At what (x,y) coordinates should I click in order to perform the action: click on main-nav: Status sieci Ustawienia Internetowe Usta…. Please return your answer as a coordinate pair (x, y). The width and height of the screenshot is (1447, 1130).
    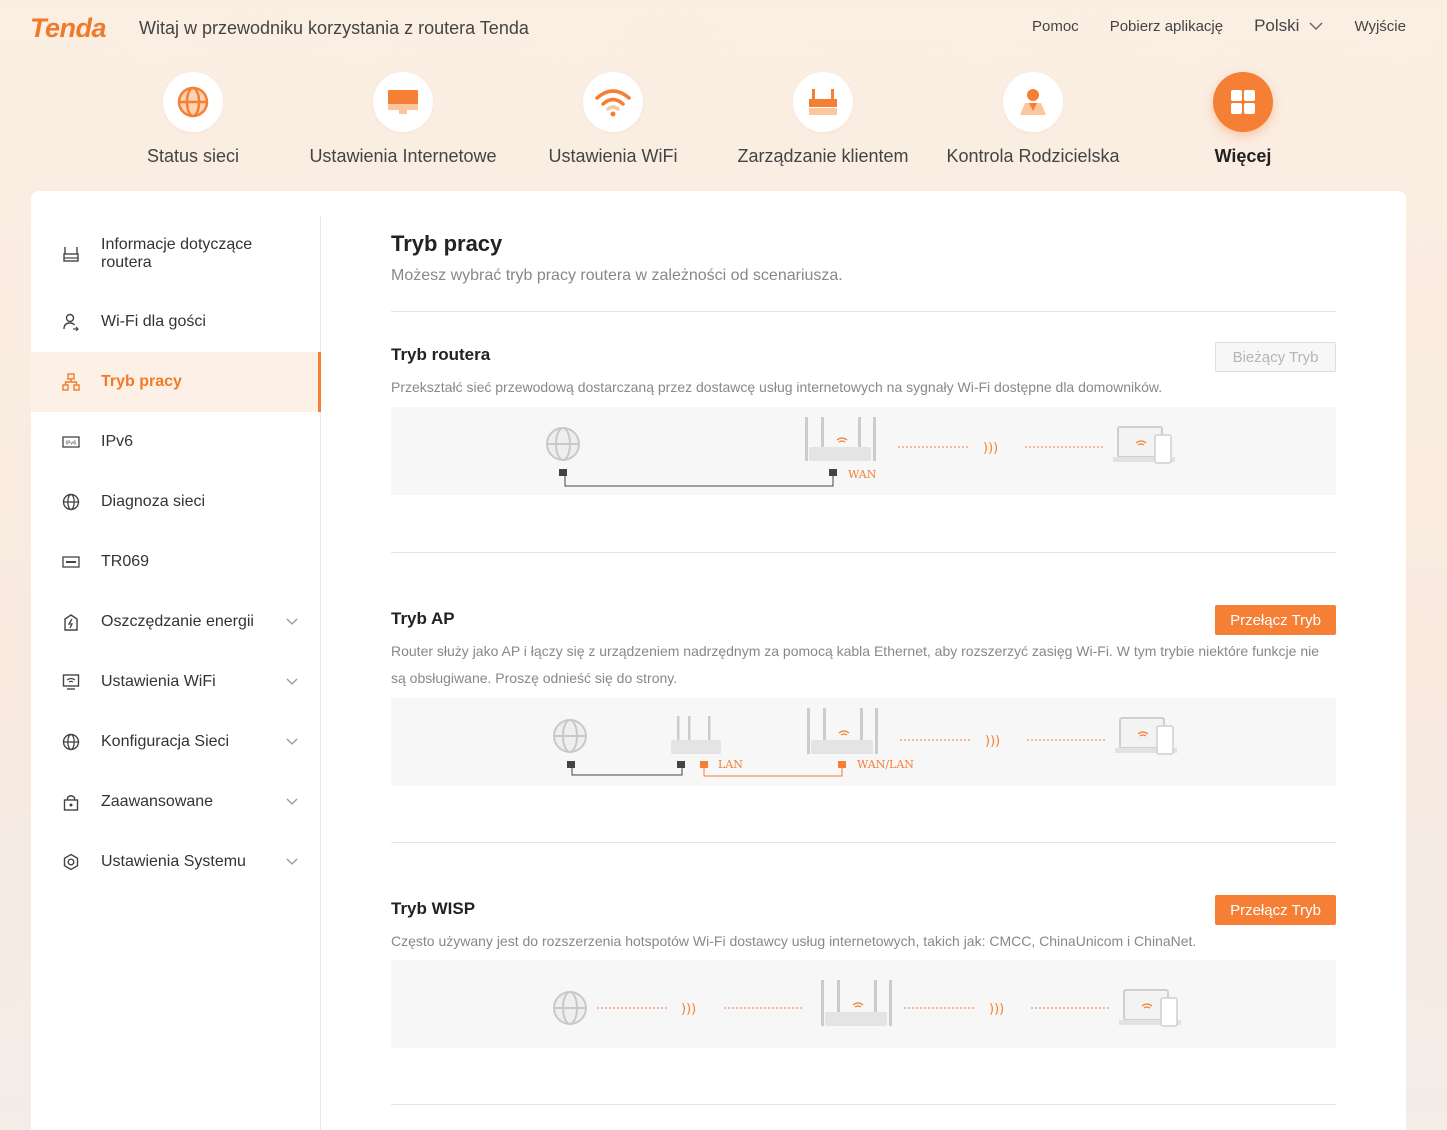
    Looking at the image, I should click on (723, 127).